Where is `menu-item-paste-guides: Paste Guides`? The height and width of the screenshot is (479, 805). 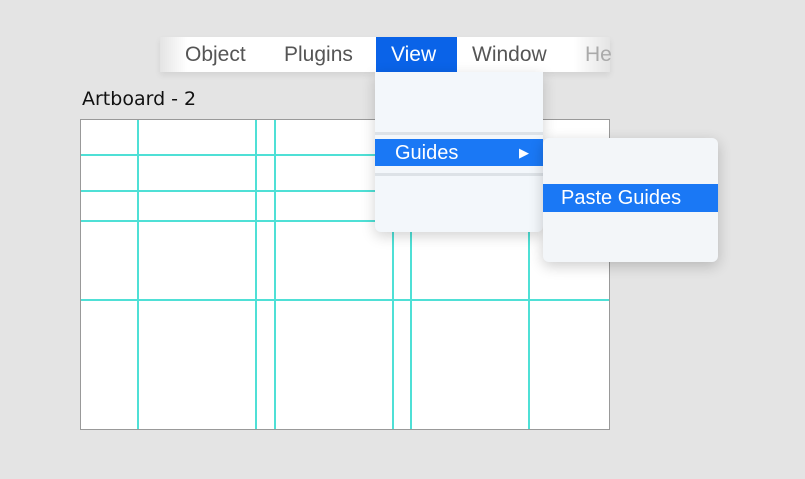
menu-item-paste-guides: Paste Guides is located at coordinates (630, 198).